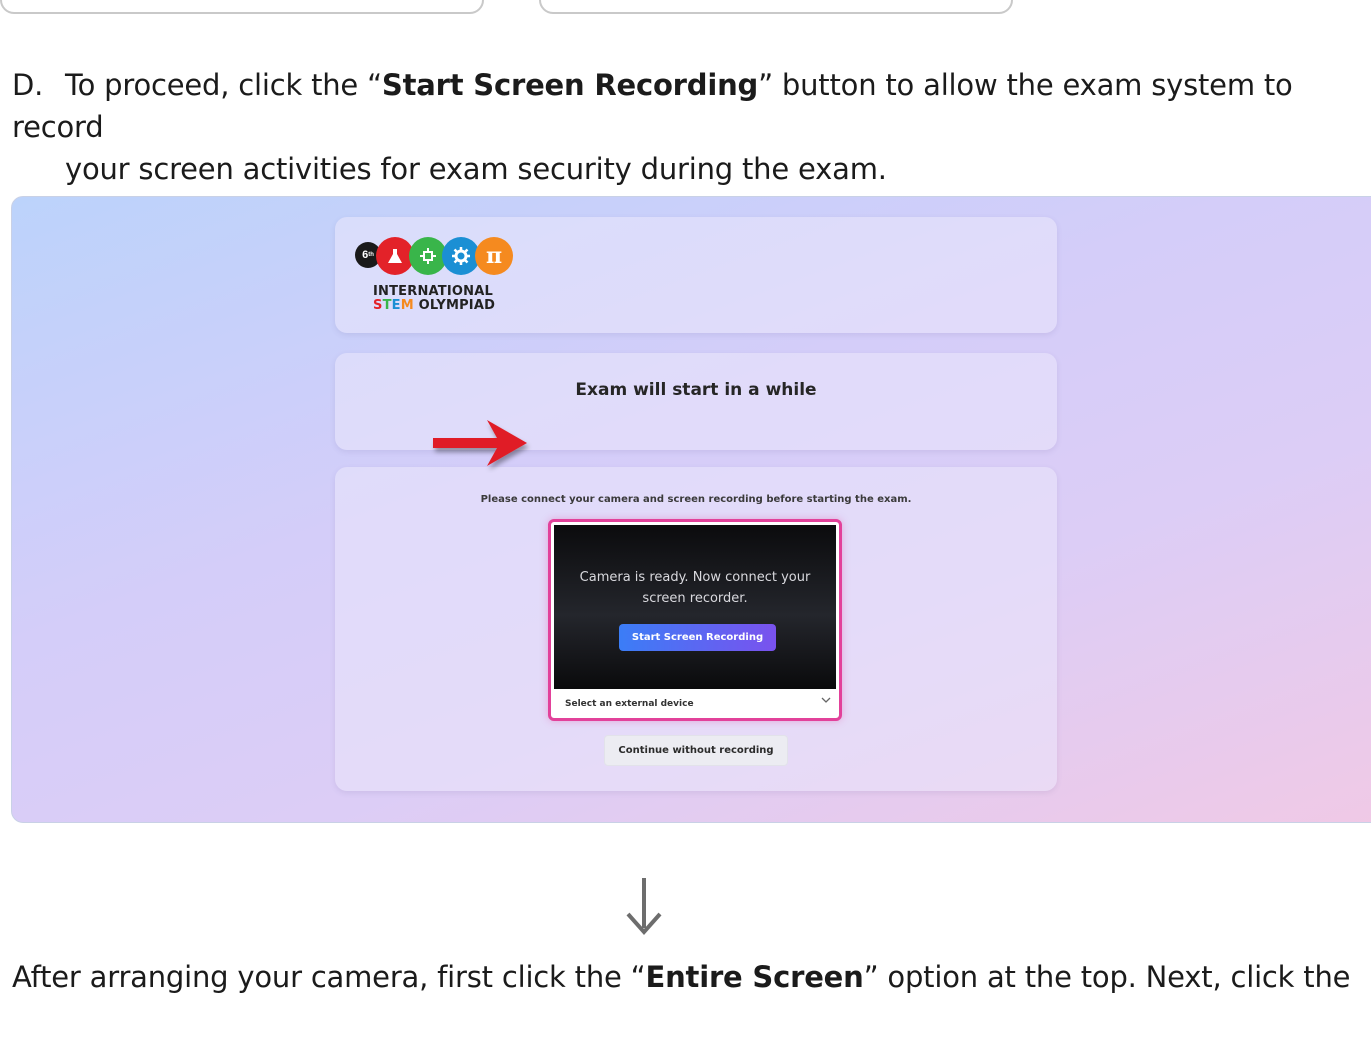 The image size is (1371, 1041). I want to click on down-arrow-icon, so click(644, 907).